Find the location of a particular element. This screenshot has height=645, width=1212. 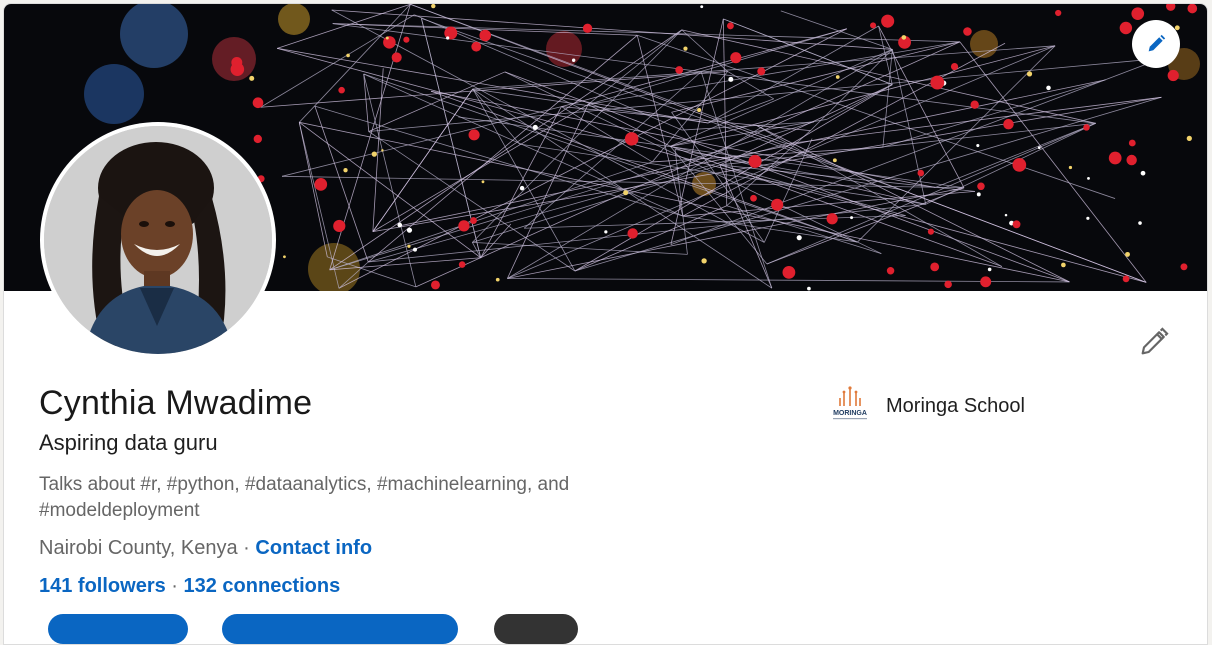

school-name: Moringa School is located at coordinates (955, 405).